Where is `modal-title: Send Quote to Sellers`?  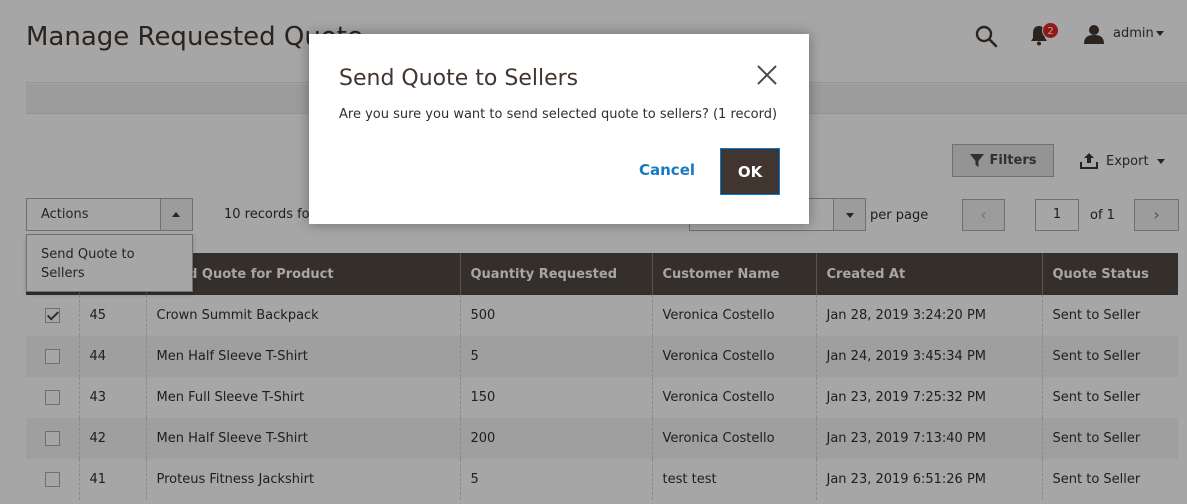 modal-title: Send Quote to Sellers is located at coordinates (459, 78).